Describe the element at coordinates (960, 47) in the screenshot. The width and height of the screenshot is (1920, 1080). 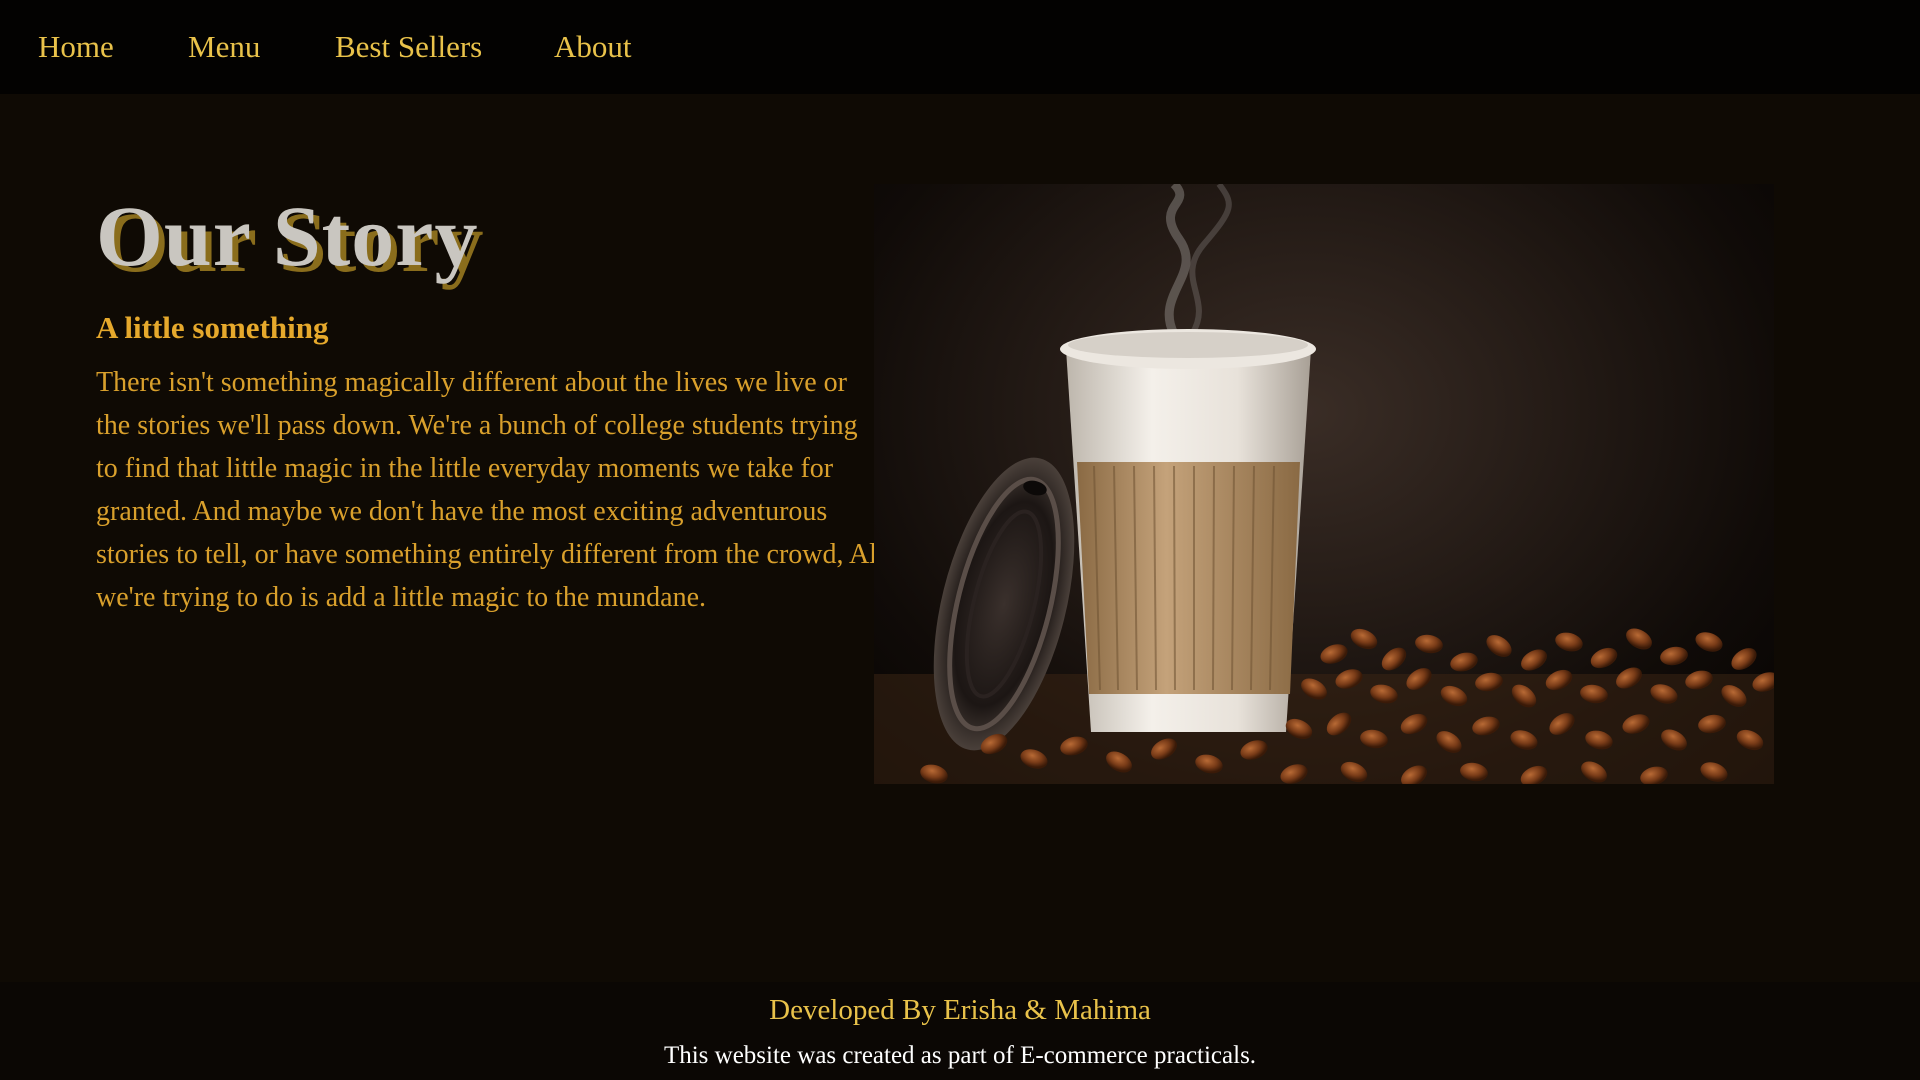
I see `top-navbar: Home Menu Best Sellers About` at that location.